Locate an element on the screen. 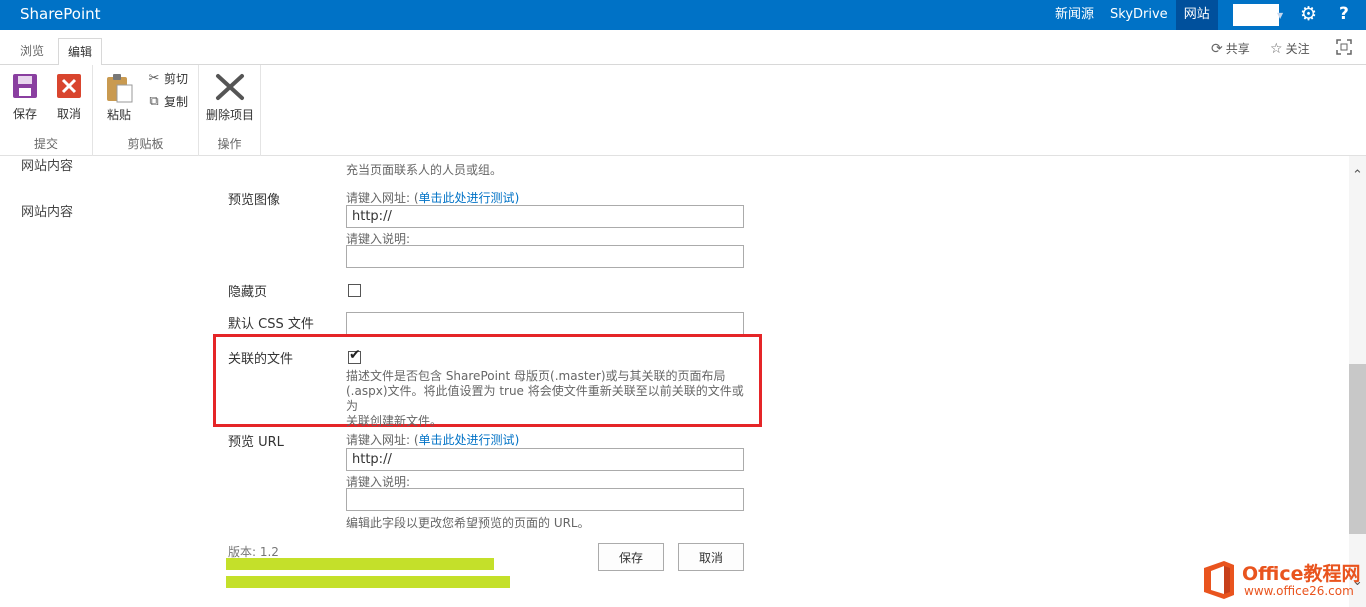  suite-link-sites: 网站 is located at coordinates (1197, 15).